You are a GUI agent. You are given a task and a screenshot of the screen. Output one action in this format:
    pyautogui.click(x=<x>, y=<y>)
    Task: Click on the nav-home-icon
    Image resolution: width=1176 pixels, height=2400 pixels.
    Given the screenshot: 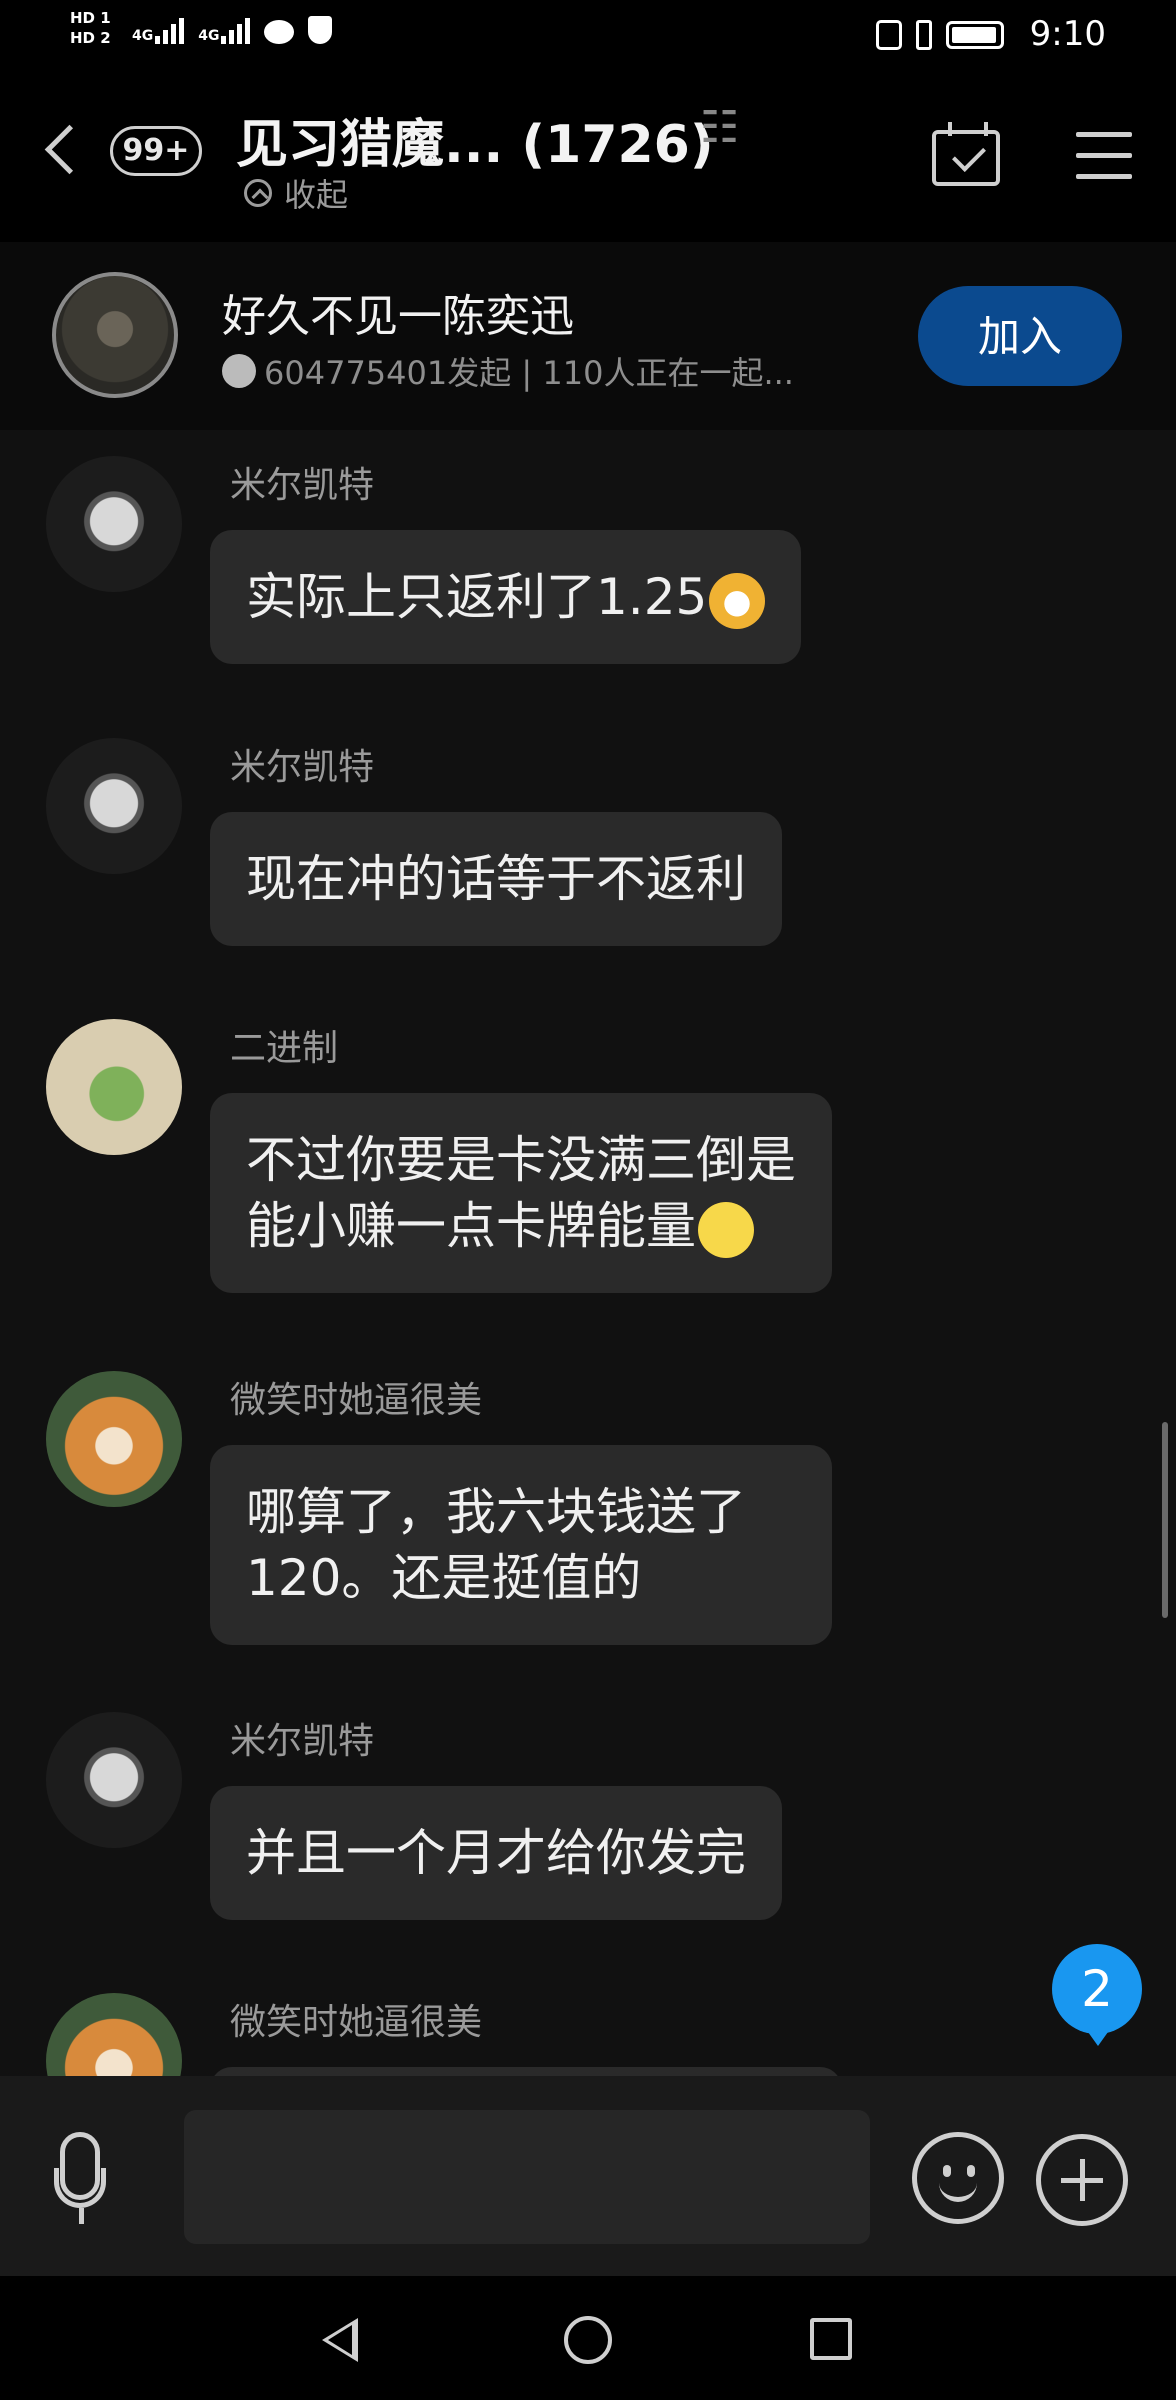 What is the action you would take?
    pyautogui.click(x=588, y=2340)
    